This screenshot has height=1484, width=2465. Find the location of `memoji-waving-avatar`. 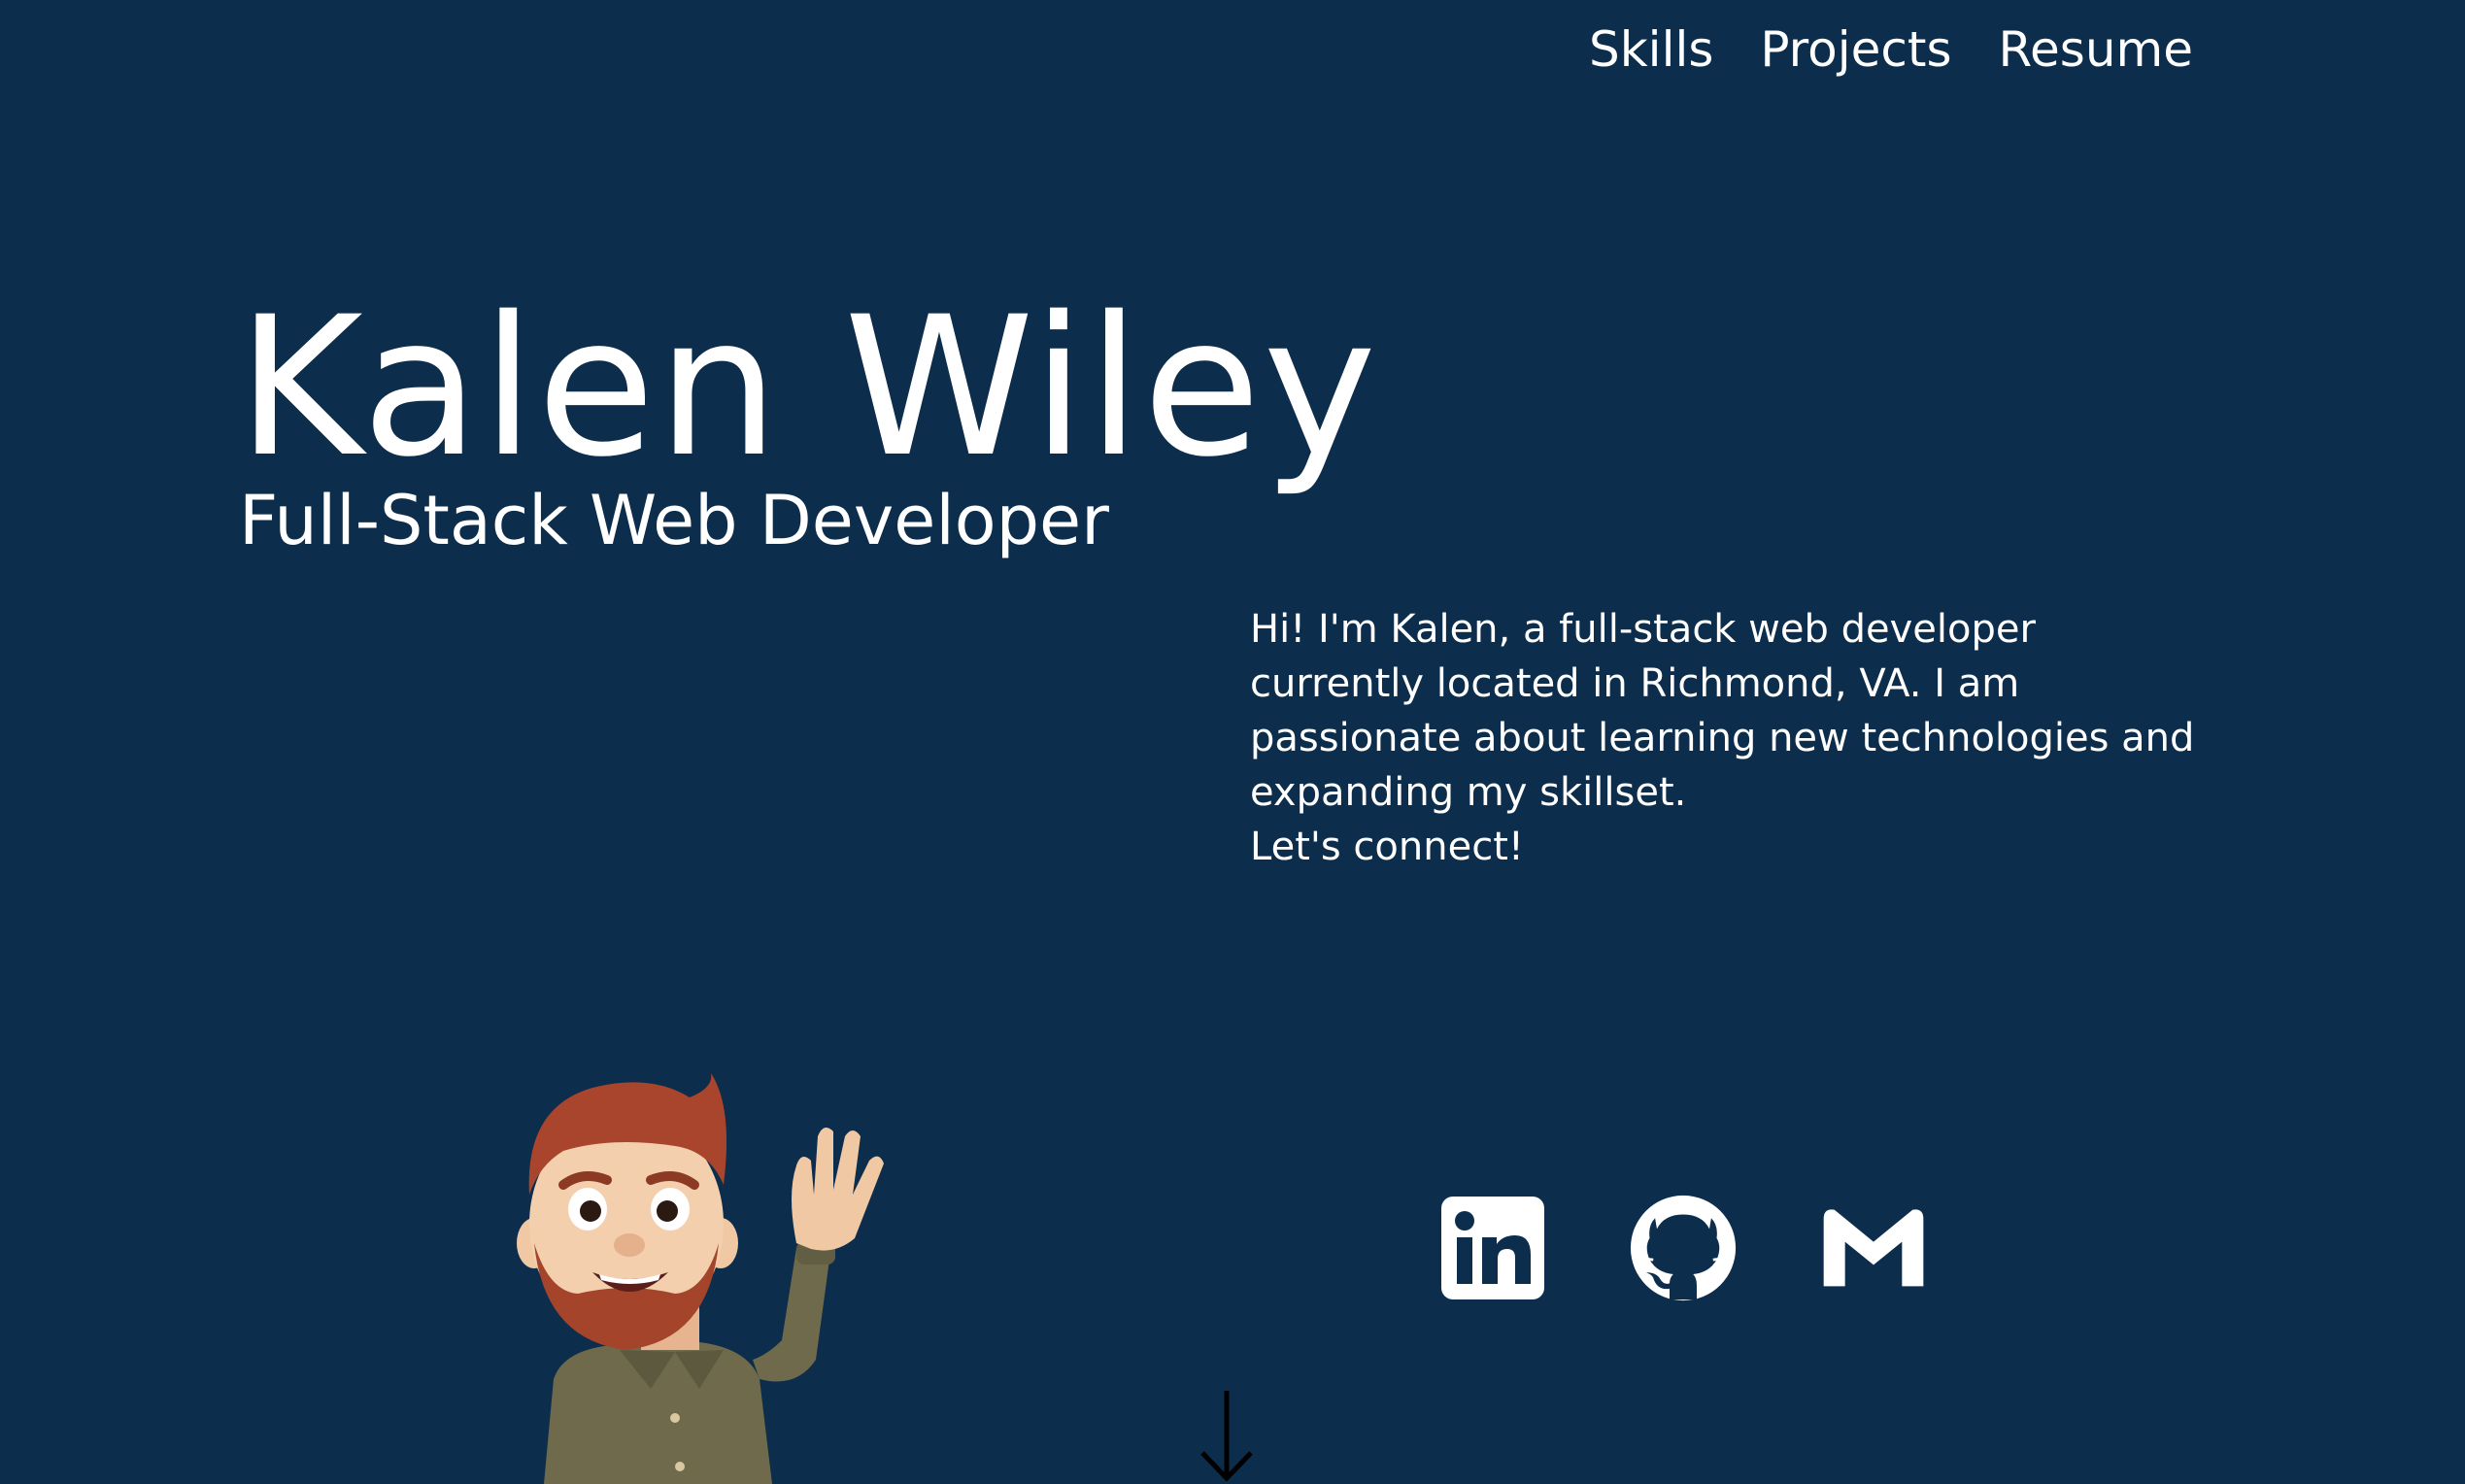

memoji-waving-avatar is located at coordinates (709, 1276).